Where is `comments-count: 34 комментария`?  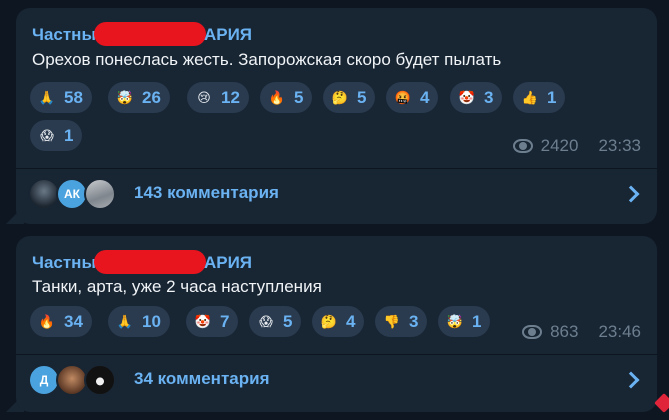
comments-count: 34 комментария is located at coordinates (202, 378).